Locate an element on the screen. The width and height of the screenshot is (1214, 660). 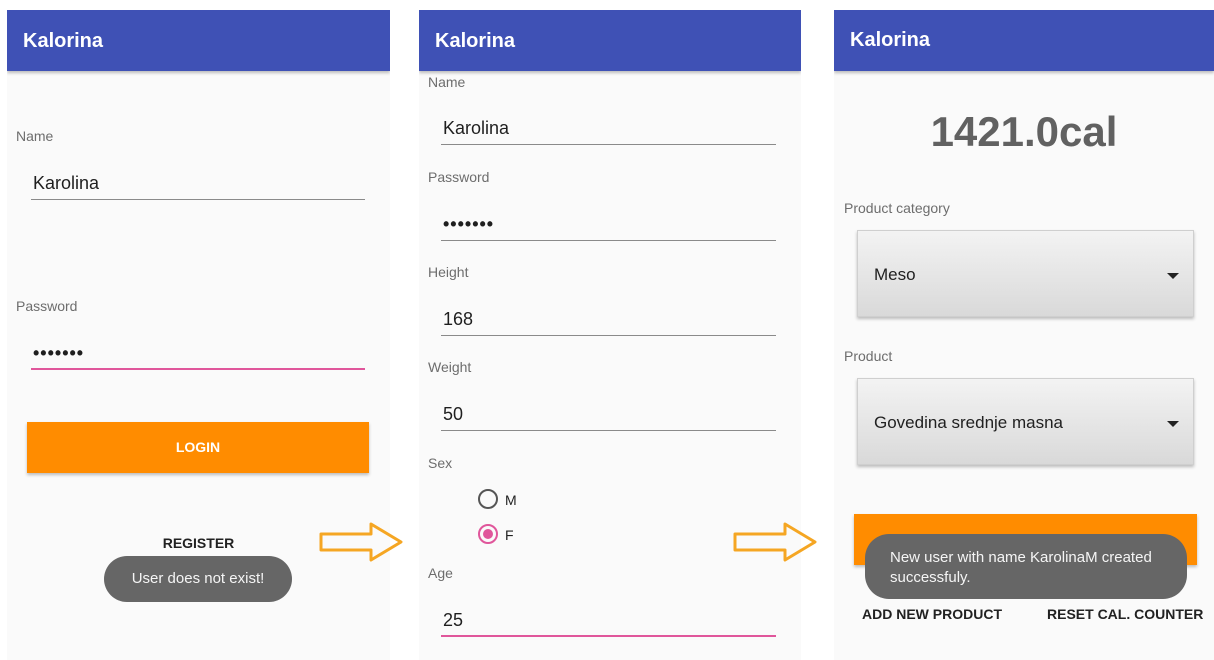
radio-female is located at coordinates (488, 534).